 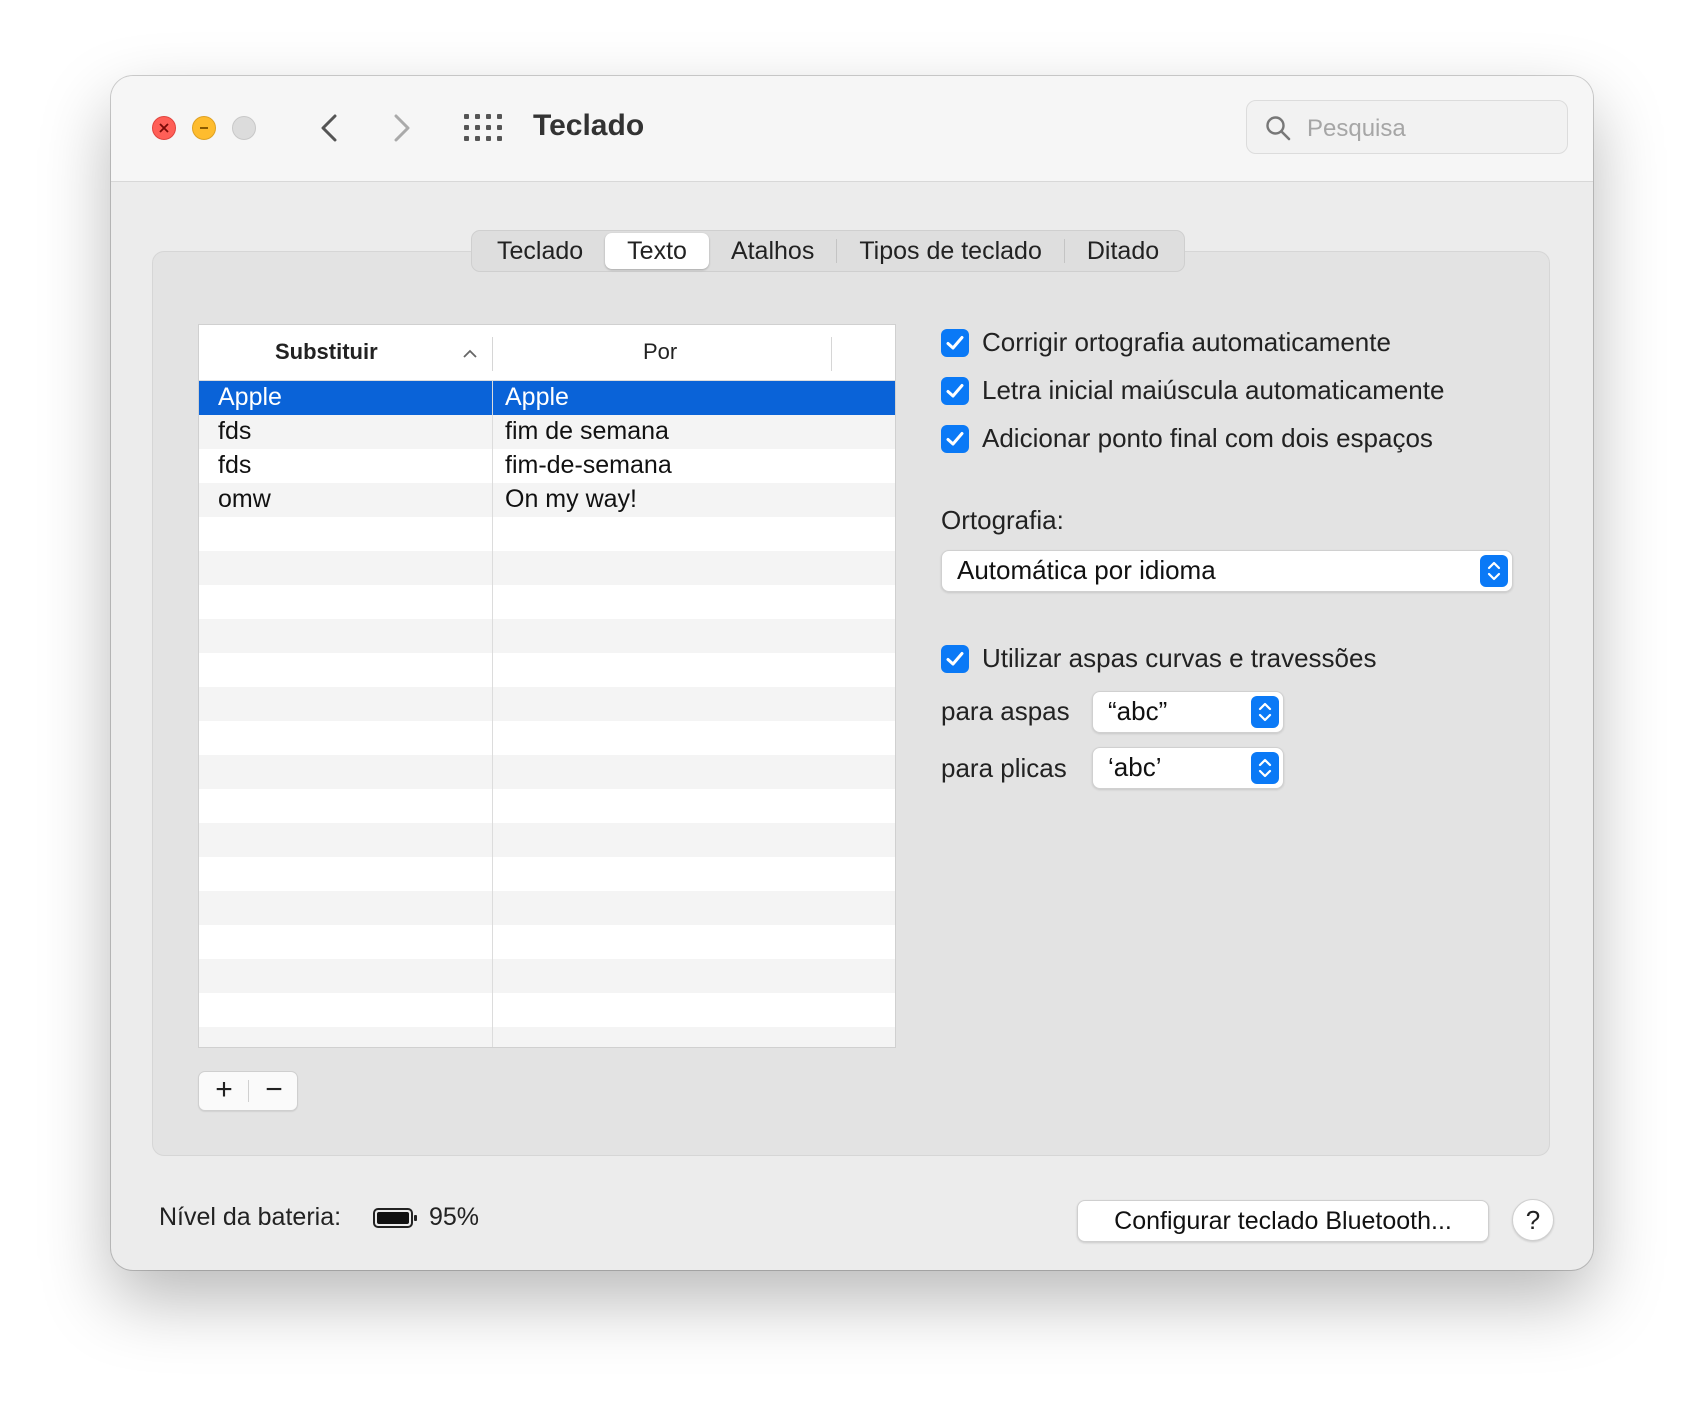 What do you see at coordinates (772, 251) in the screenshot?
I see `tab-atalhos: Atalhos` at bounding box center [772, 251].